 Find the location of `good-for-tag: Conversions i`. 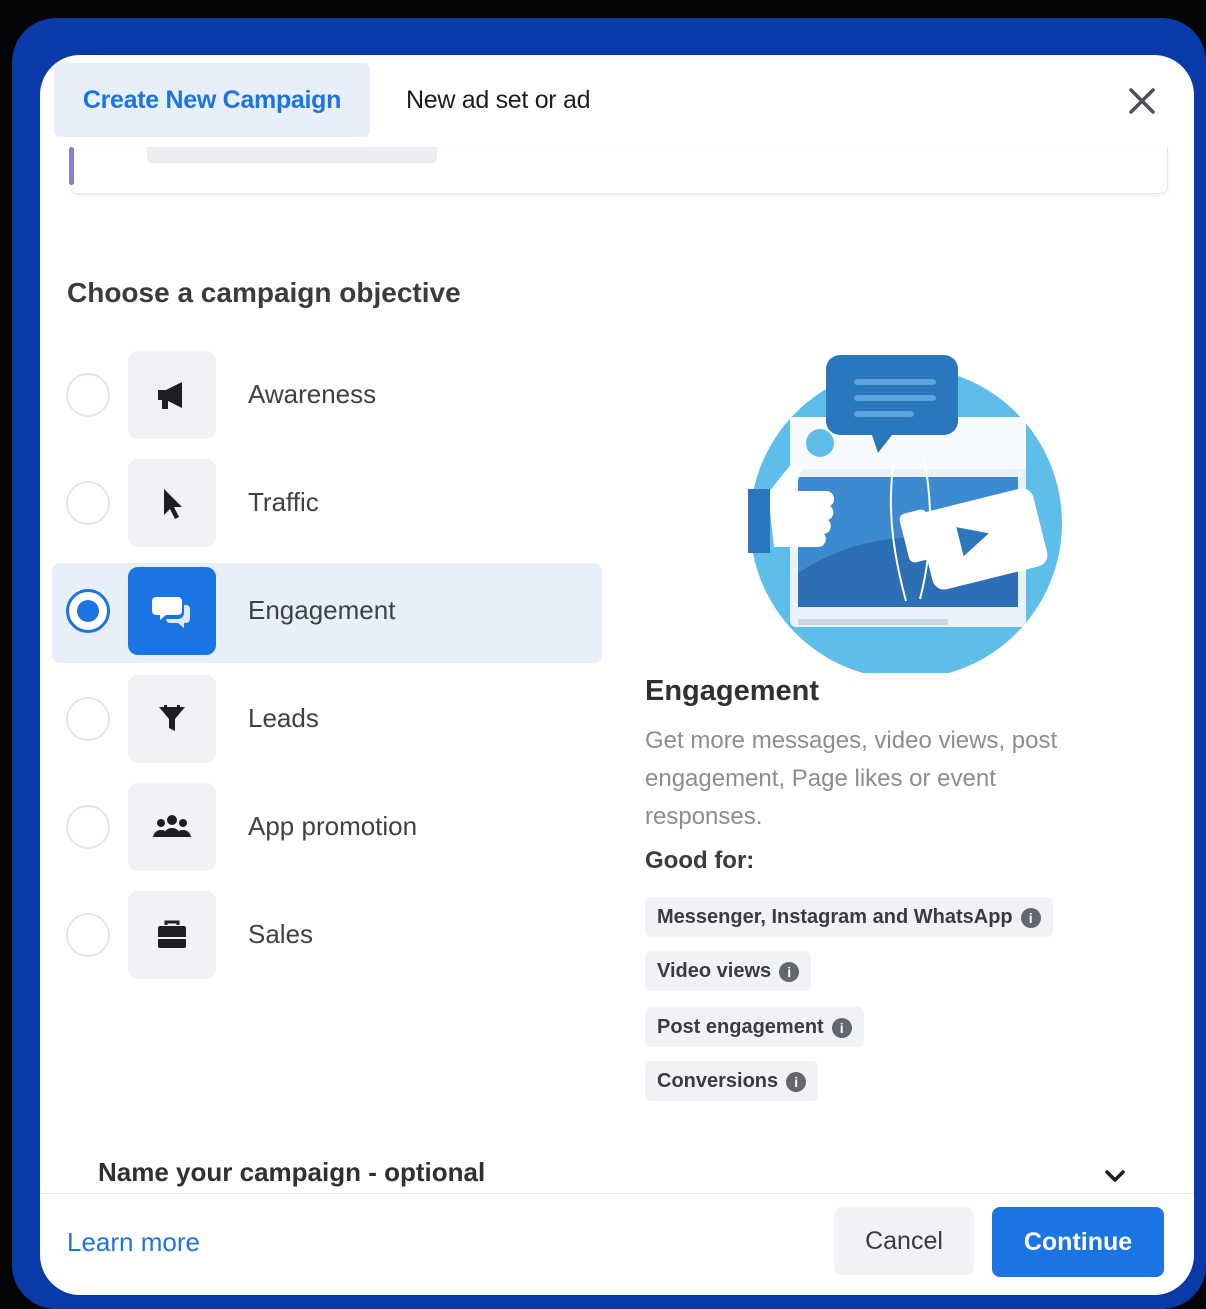

good-for-tag: Conversions i is located at coordinates (732, 1081).